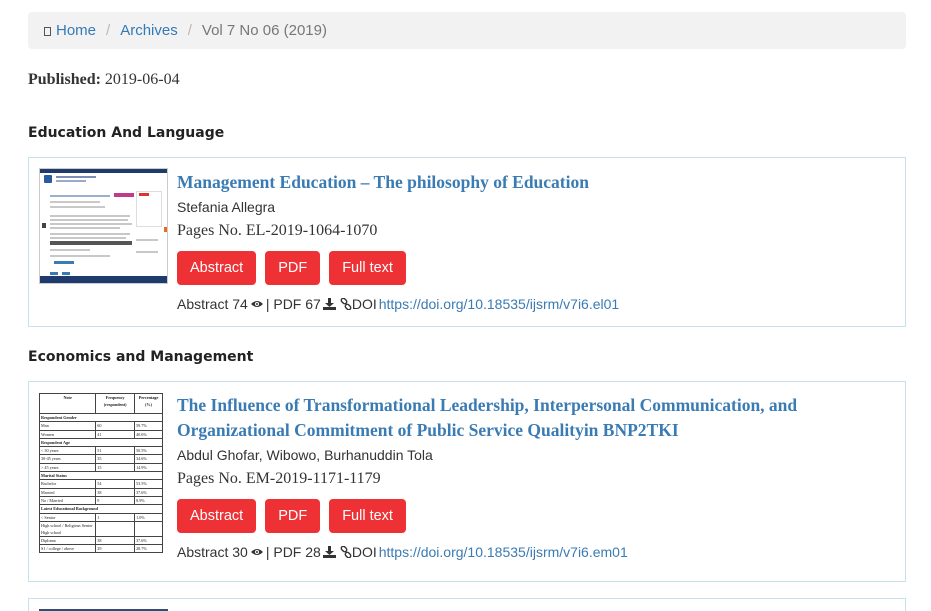 This screenshot has height=611, width=931. What do you see at coordinates (148, 403) in the screenshot?
I see `thumb-table-header: Percentage (%)` at bounding box center [148, 403].